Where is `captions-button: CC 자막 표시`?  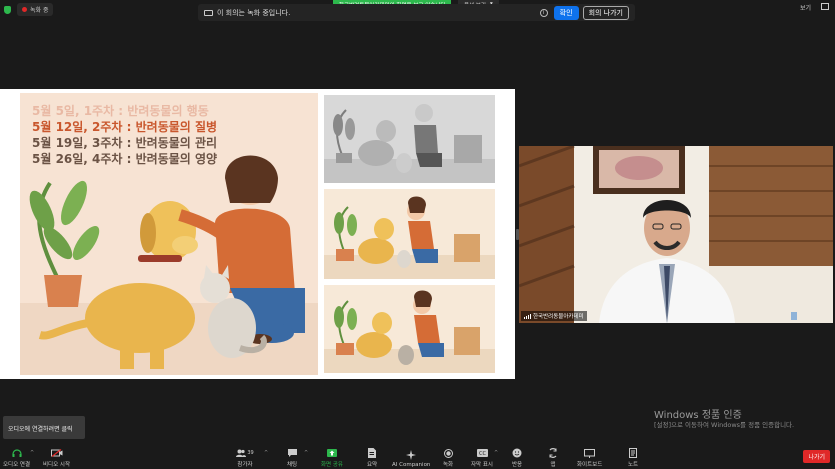
captions-button: CC 자막 표시 is located at coordinates (482, 458).